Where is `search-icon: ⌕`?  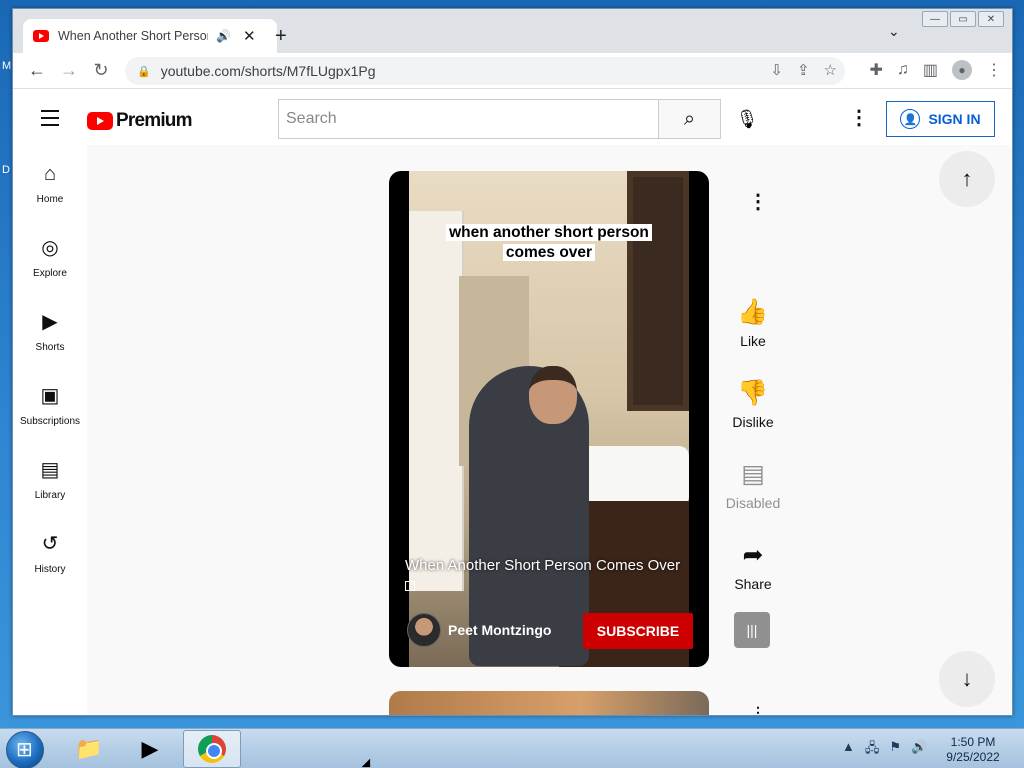
search-icon: ⌕ is located at coordinates (689, 118).